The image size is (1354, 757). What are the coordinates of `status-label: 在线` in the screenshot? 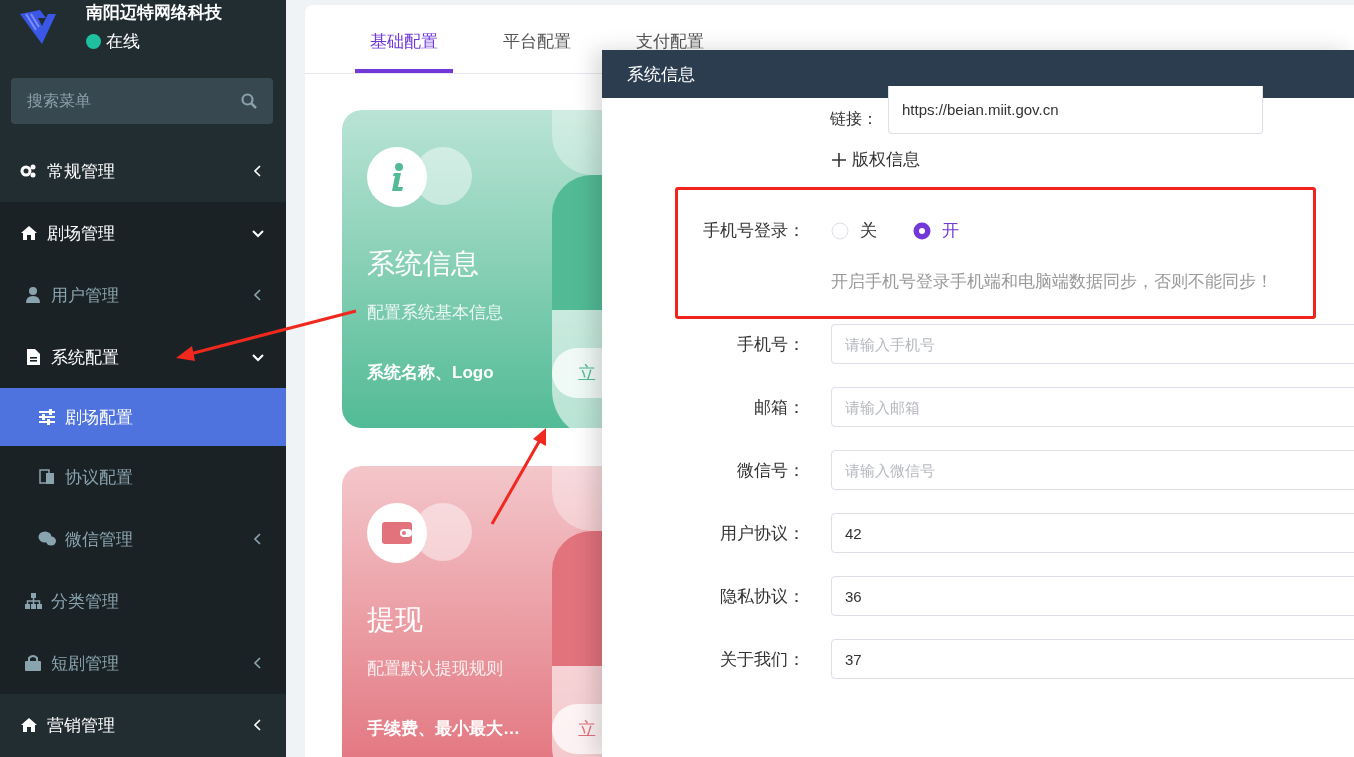 It's located at (123, 42).